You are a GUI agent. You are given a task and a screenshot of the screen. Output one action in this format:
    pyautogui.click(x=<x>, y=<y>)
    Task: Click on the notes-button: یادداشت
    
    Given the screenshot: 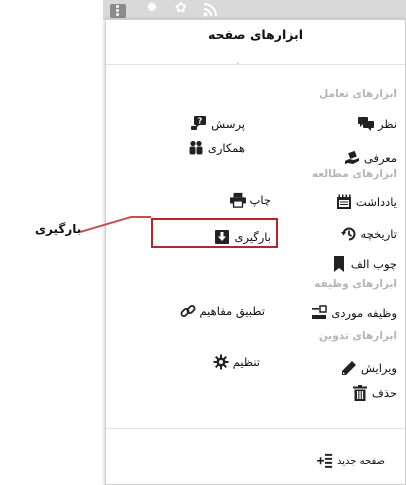 What is the action you would take?
    pyautogui.click(x=366, y=202)
    